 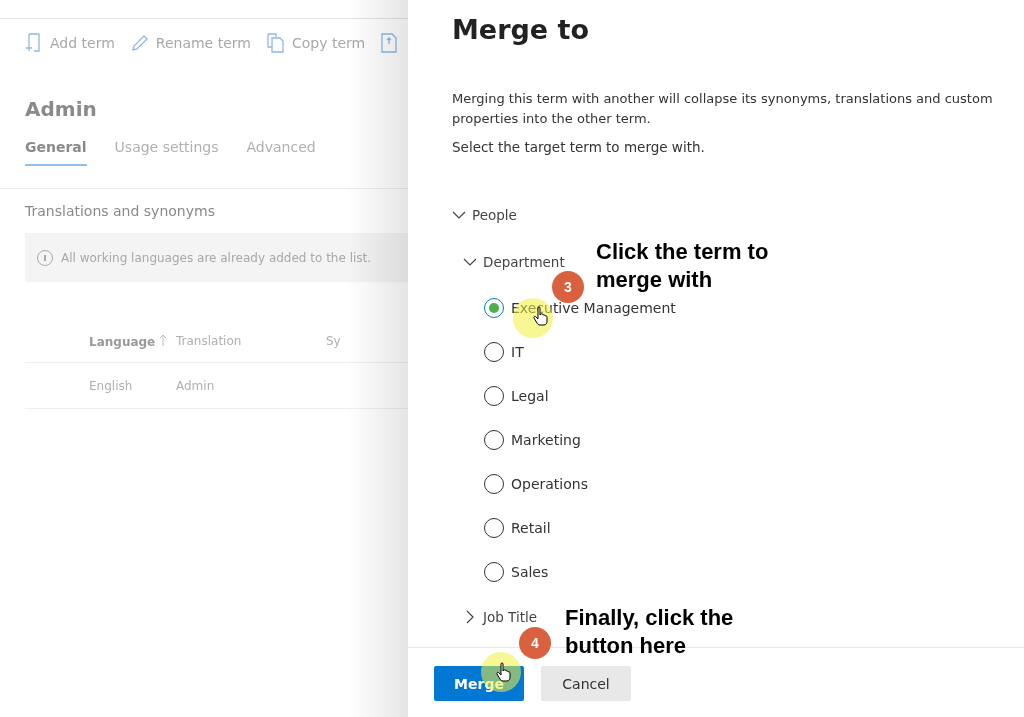 What do you see at coordinates (479, 683) in the screenshot?
I see `merge-button: Merge` at bounding box center [479, 683].